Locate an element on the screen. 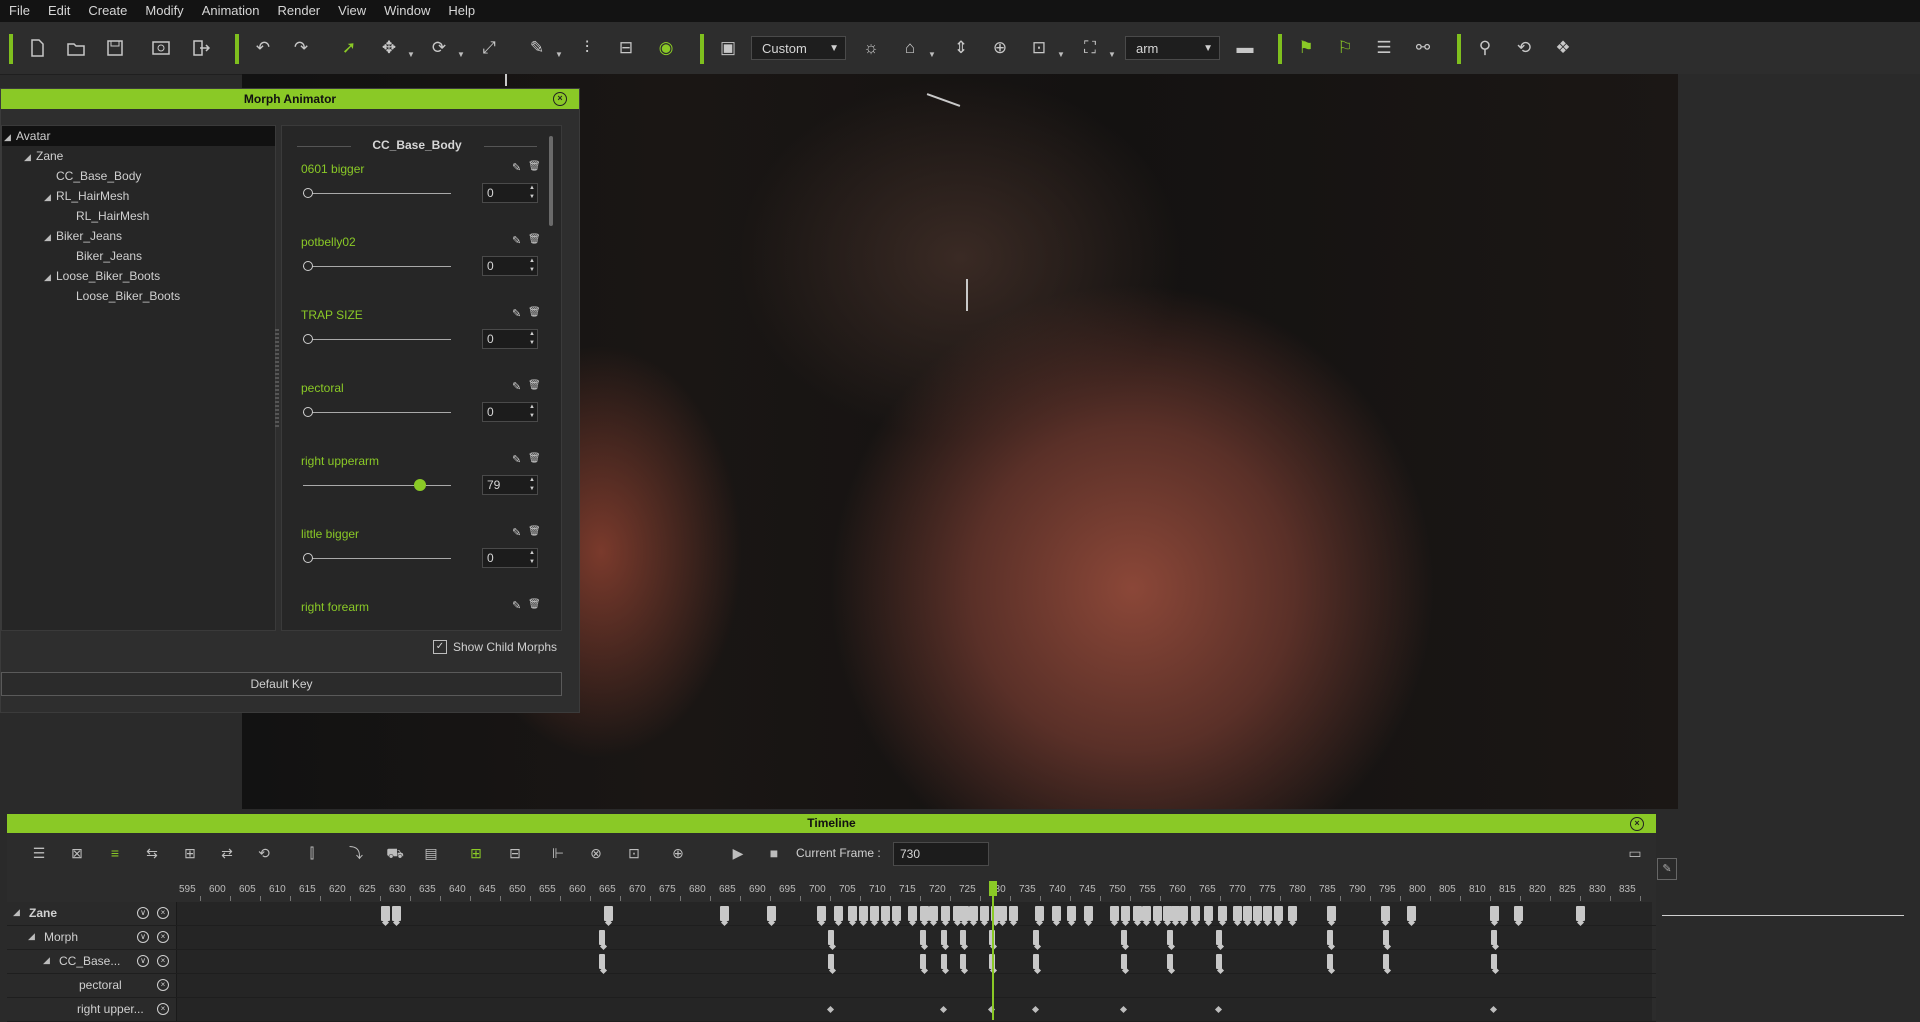 Image resolution: width=1920 pixels, height=1022 pixels. clipboard-icon: ☰ is located at coordinates (1384, 48).